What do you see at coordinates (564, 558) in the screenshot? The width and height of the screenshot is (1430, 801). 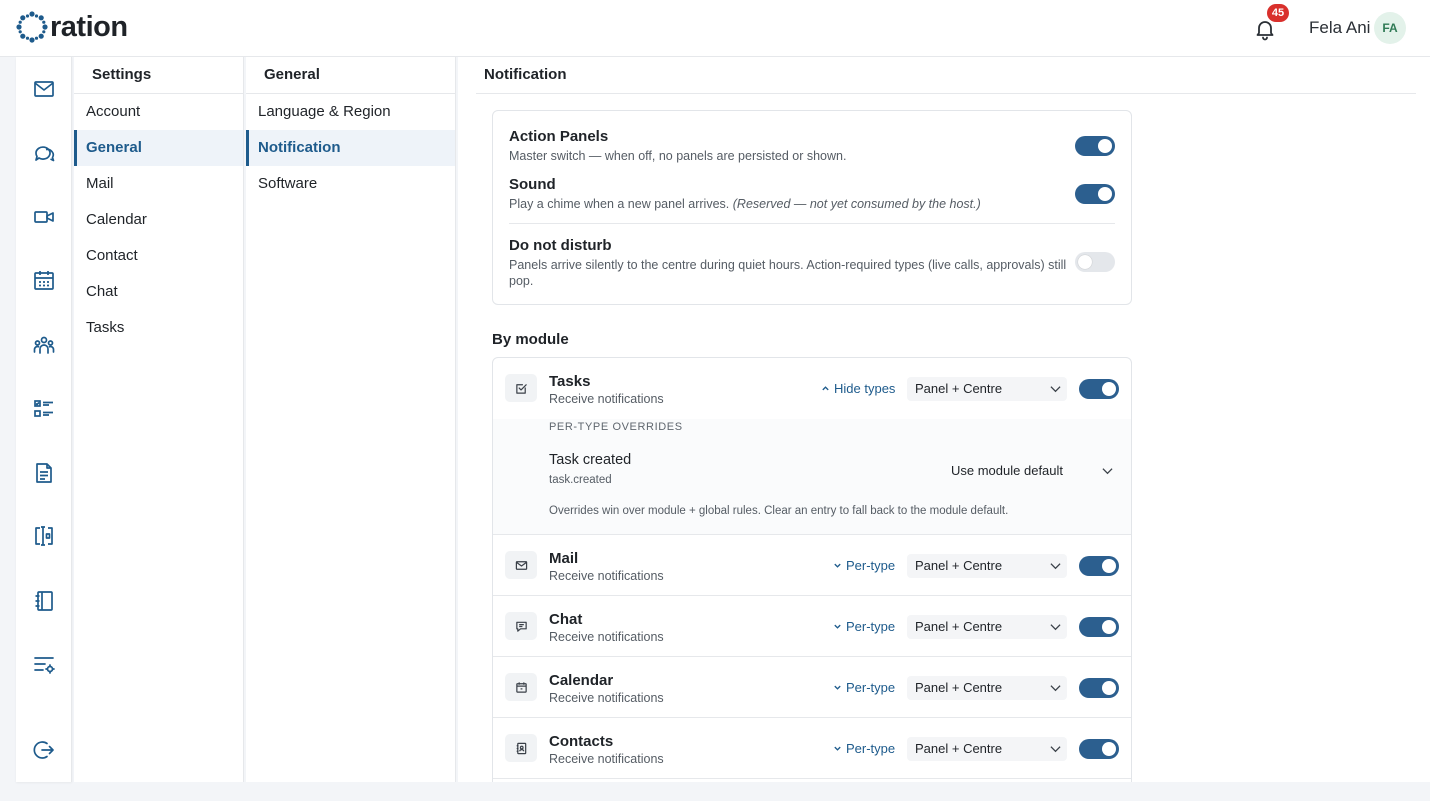 I see `module-title: Mail` at bounding box center [564, 558].